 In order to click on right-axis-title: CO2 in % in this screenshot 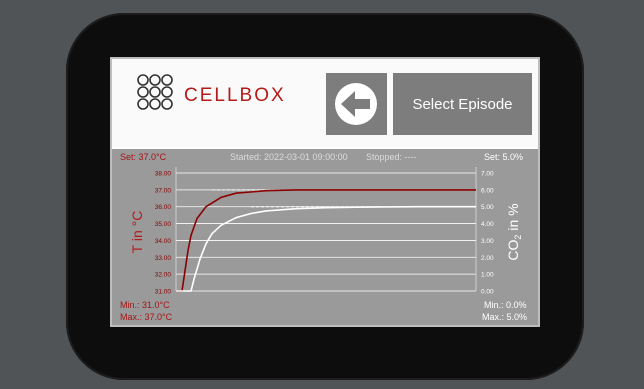, I will do `click(514, 231)`.